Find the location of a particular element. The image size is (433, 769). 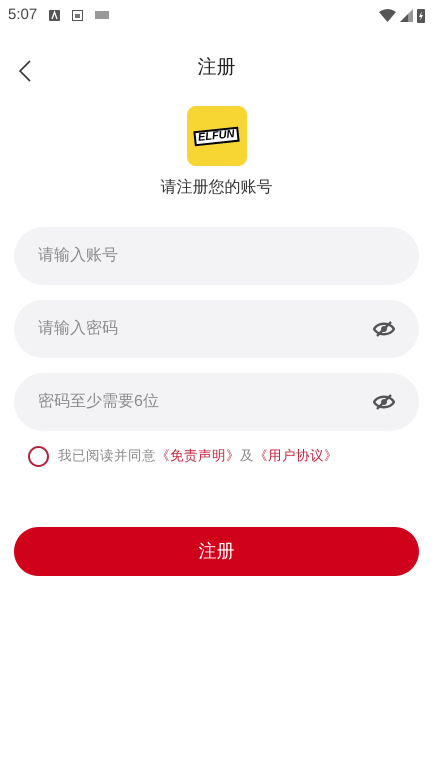

register-button: 注册 is located at coordinates (216, 551).